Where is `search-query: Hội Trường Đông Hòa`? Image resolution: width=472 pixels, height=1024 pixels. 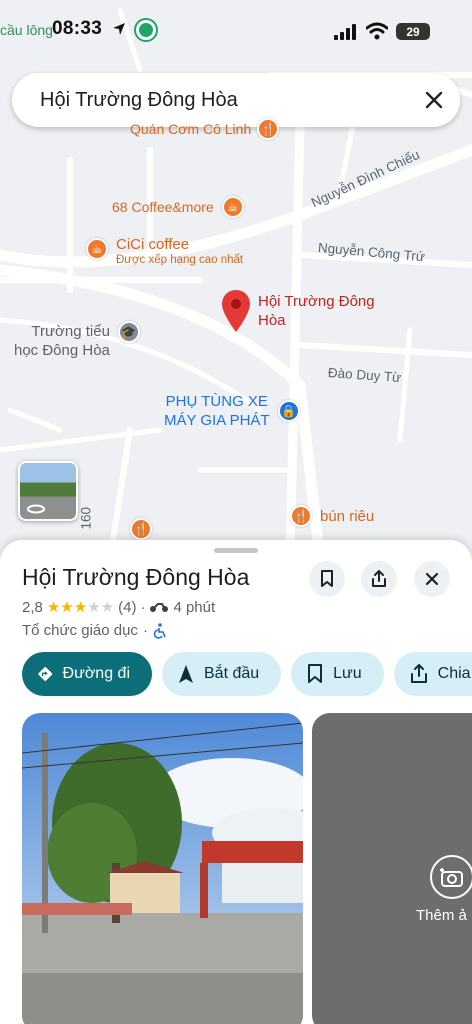 search-query: Hội Trường Đông Hòa is located at coordinates (224, 100).